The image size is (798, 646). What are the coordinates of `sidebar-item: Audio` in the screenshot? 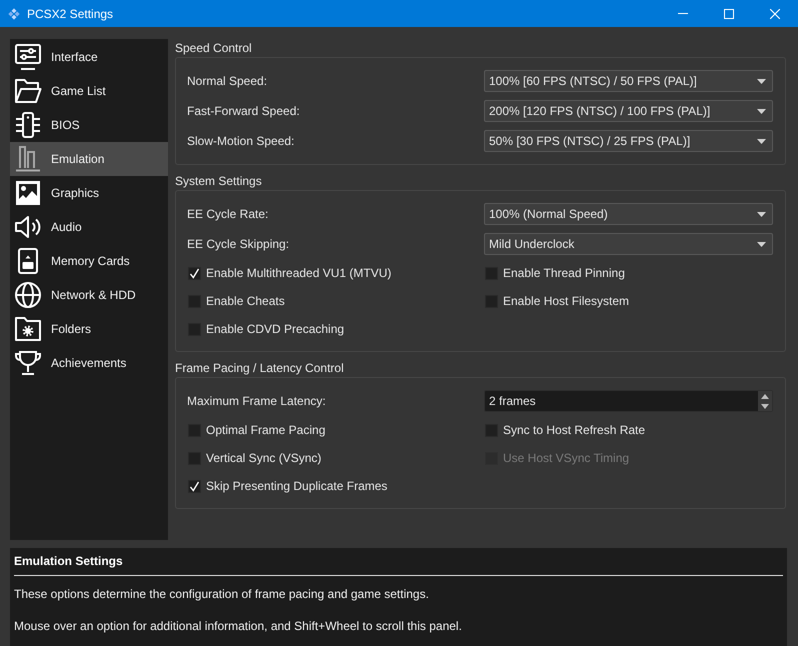 It's located at (89, 227).